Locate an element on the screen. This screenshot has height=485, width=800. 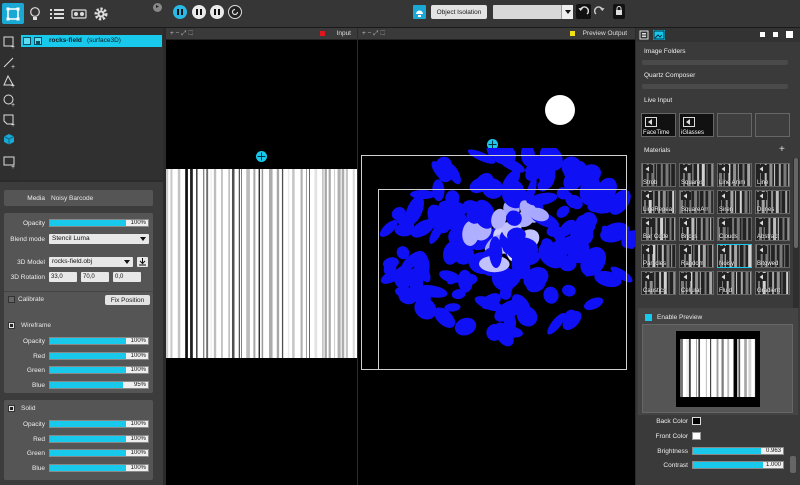
contrast-slider: 1.000 is located at coordinates (738, 465).